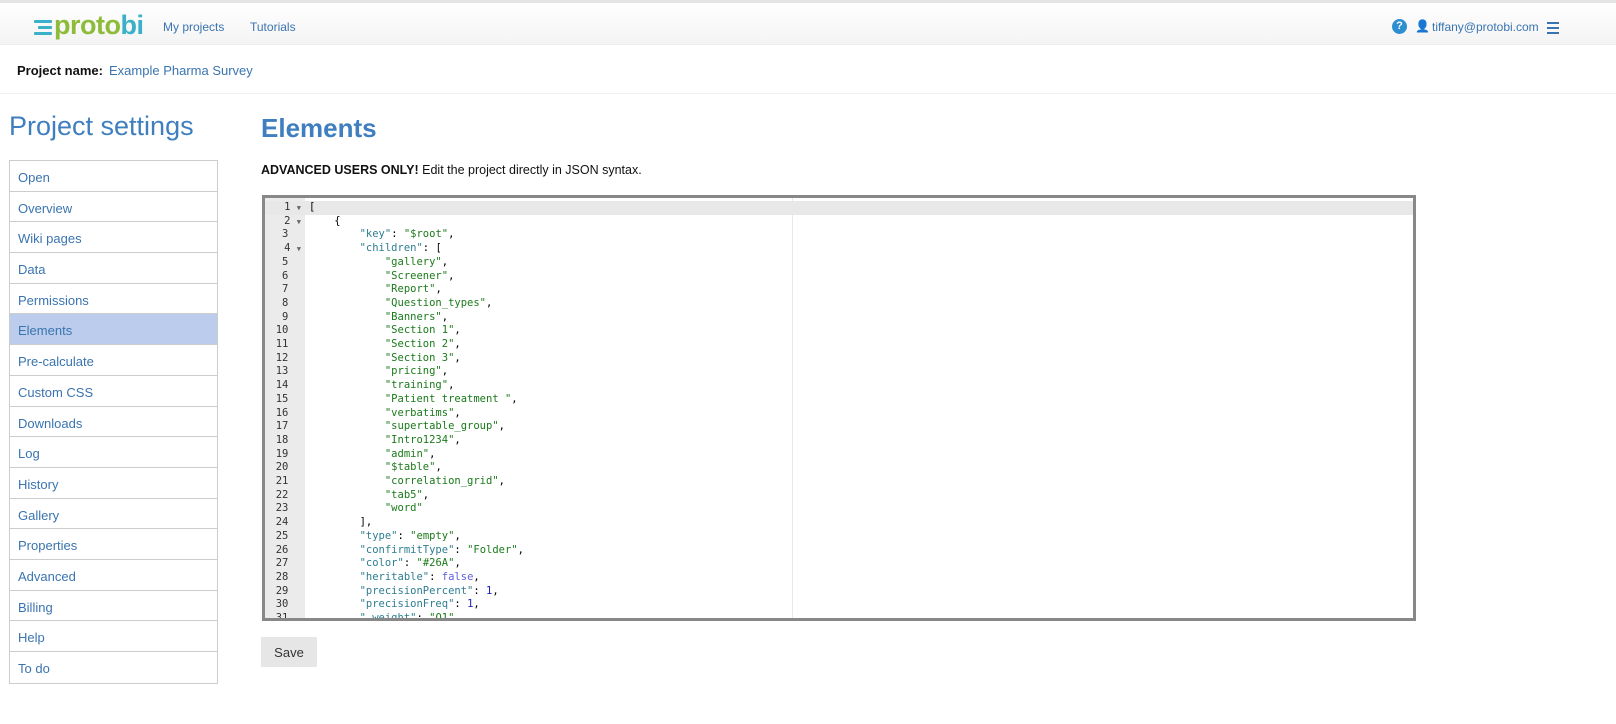 The image size is (1616, 724). I want to click on code-line: 16 "verbatims",, so click(839, 414).